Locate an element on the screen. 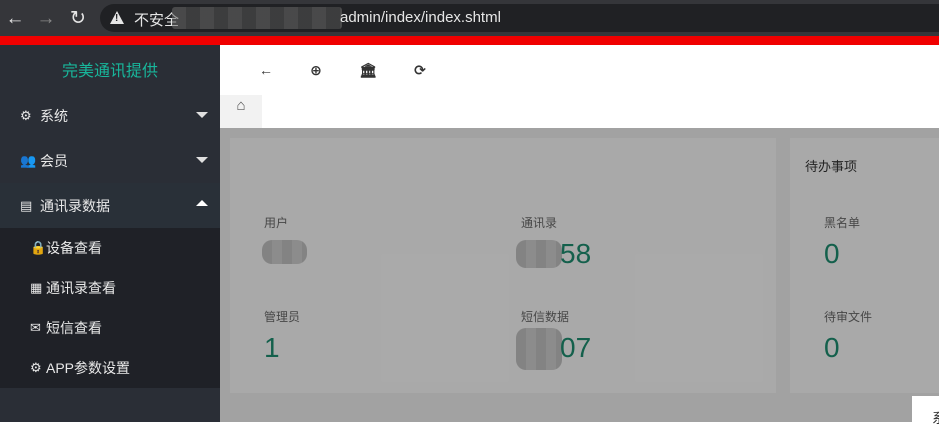 Image resolution: width=939 pixels, height=428 pixels. redacted-url-part is located at coordinates (257, 18).